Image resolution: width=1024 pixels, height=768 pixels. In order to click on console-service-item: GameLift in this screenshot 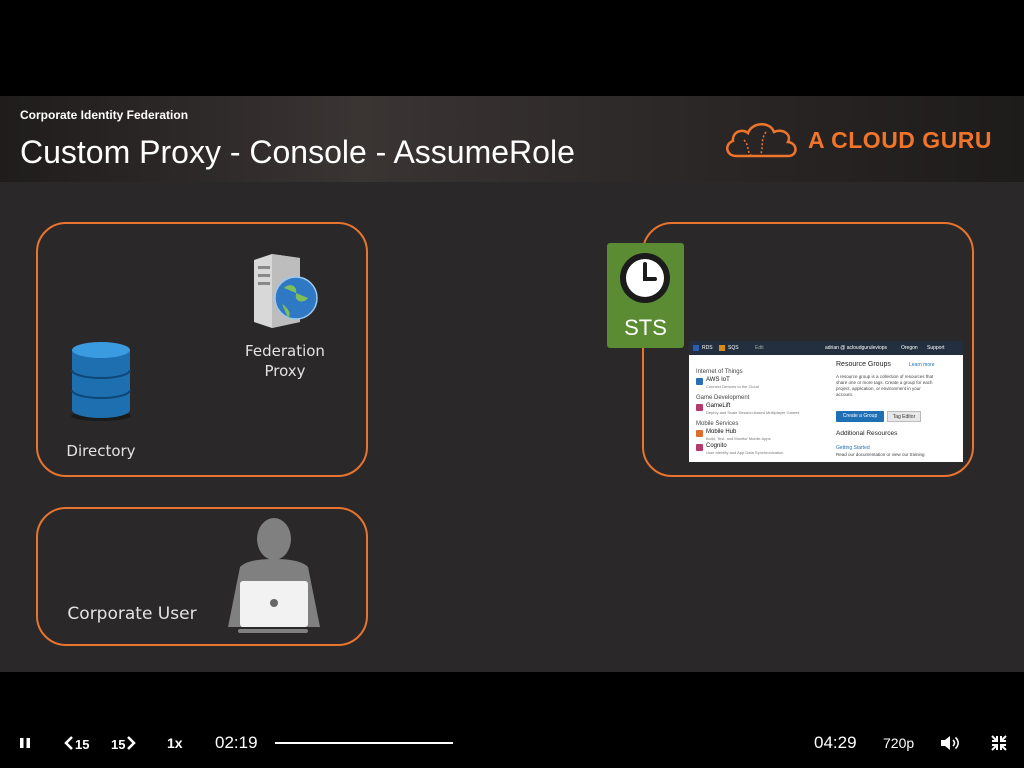, I will do `click(718, 406)`.